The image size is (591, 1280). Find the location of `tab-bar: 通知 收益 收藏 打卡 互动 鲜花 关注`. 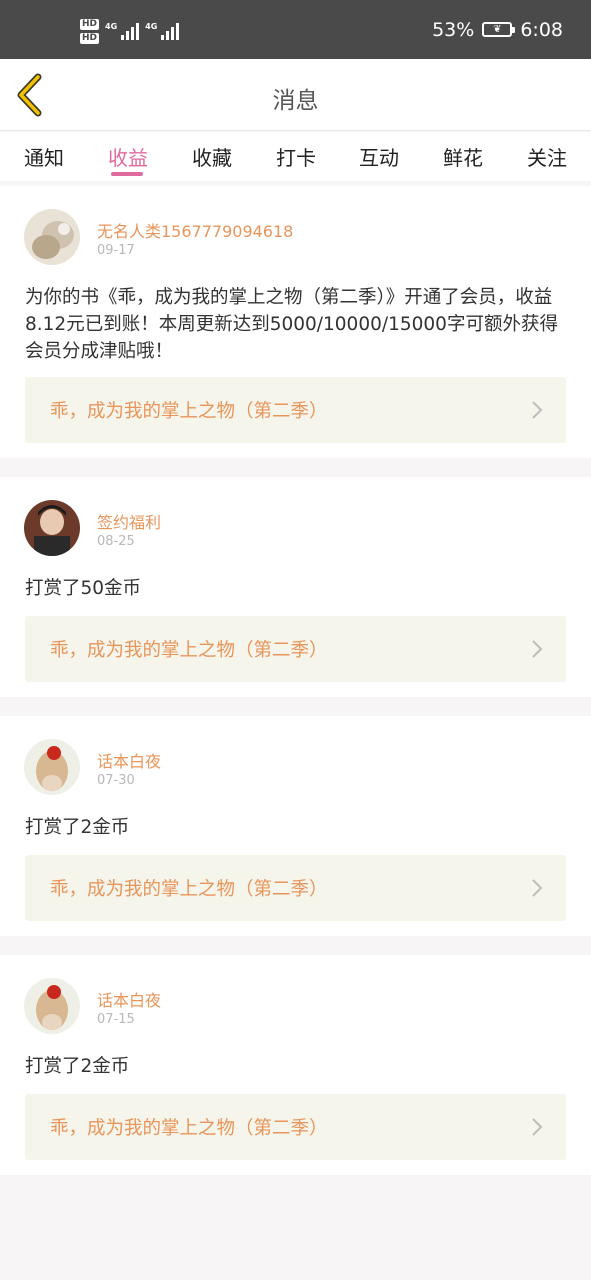

tab-bar: 通知 收益 收藏 打卡 互动 鲜花 关注 is located at coordinates (295, 156).